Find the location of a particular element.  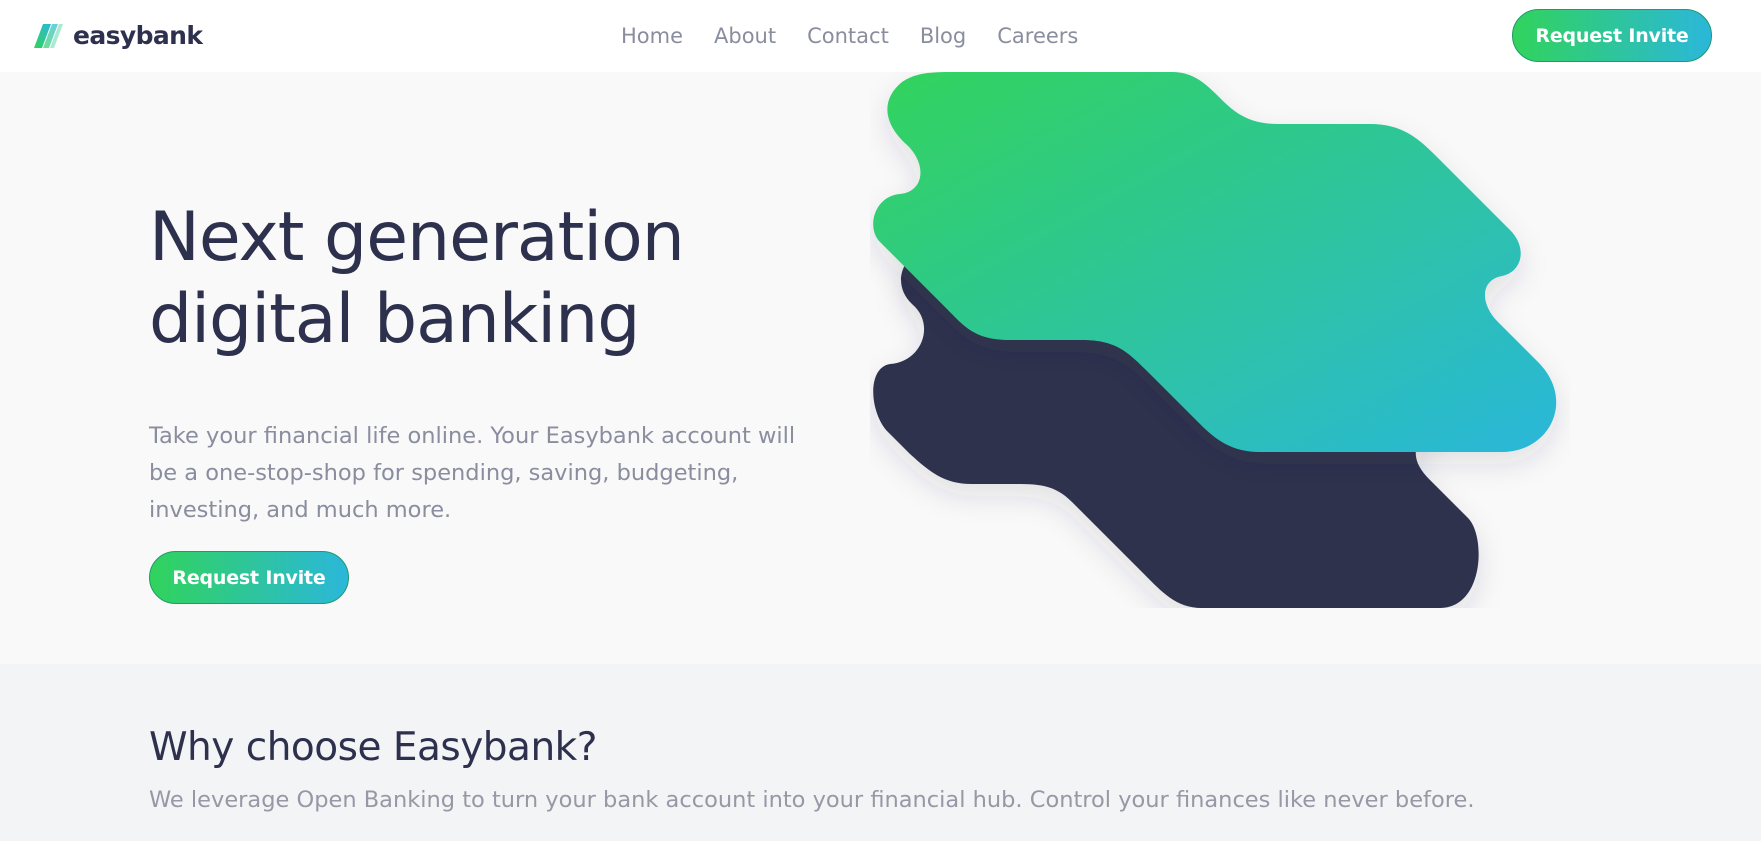

brand-name: easybank is located at coordinates (138, 35).